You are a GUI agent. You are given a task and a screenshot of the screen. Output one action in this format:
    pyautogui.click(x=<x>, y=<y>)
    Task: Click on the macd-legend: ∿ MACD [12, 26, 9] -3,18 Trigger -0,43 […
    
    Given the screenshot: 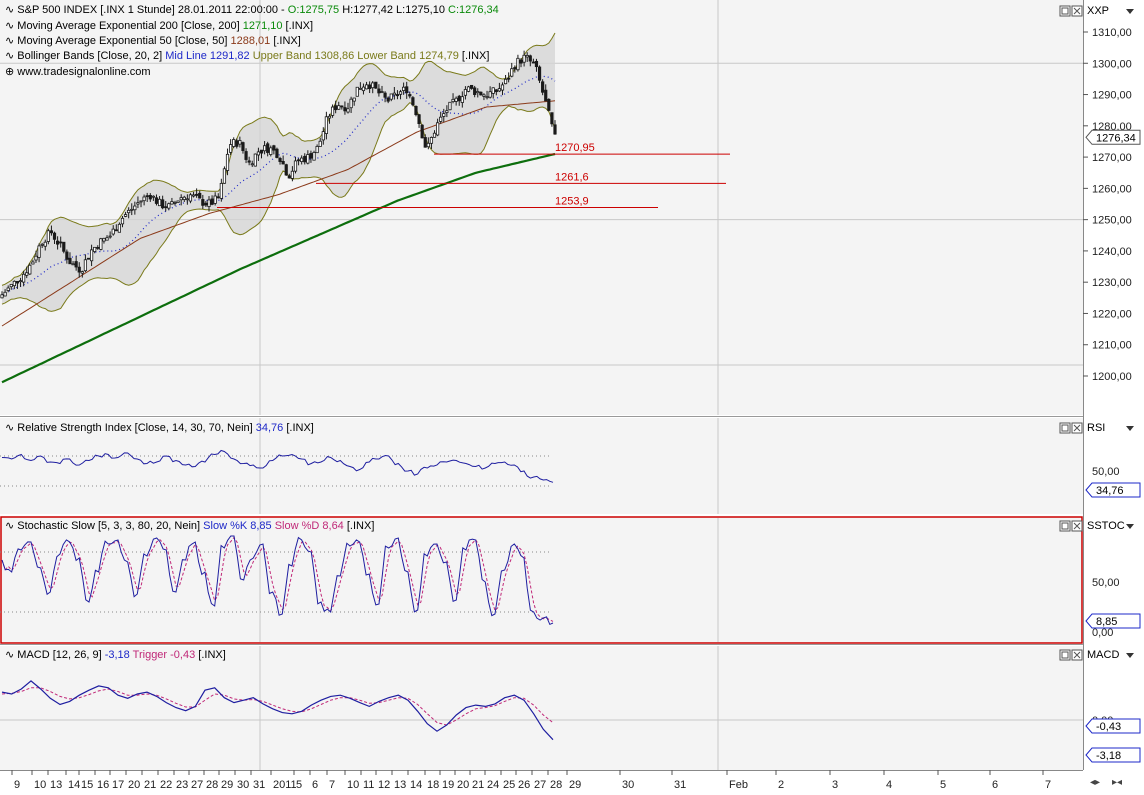 What is the action you would take?
    pyautogui.click(x=115, y=655)
    